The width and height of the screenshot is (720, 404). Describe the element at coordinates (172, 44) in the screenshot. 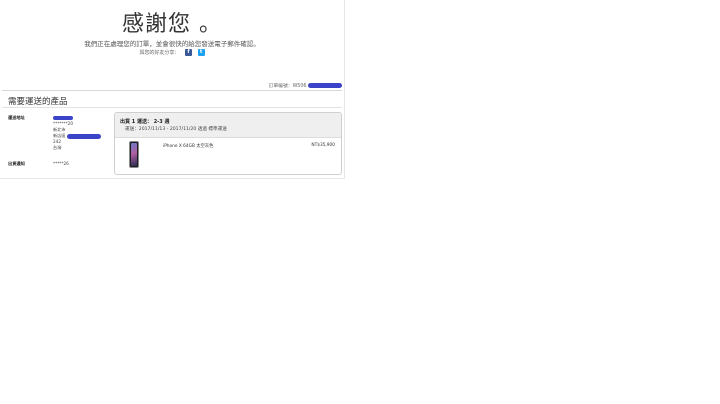

I see `processing-message: 我們正在處理您的訂單，並會很快的給您發送電子郵件確認。` at that location.